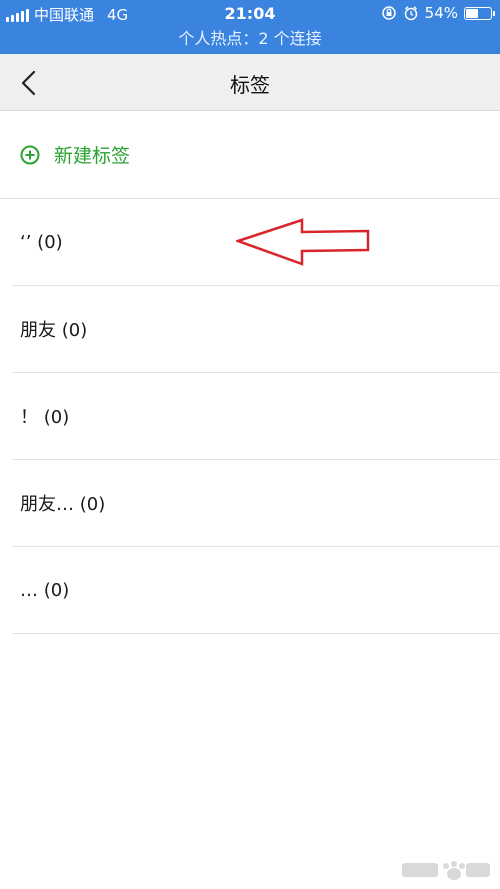  Describe the element at coordinates (45, 590) in the screenshot. I see `tag-label: … (0)` at that location.